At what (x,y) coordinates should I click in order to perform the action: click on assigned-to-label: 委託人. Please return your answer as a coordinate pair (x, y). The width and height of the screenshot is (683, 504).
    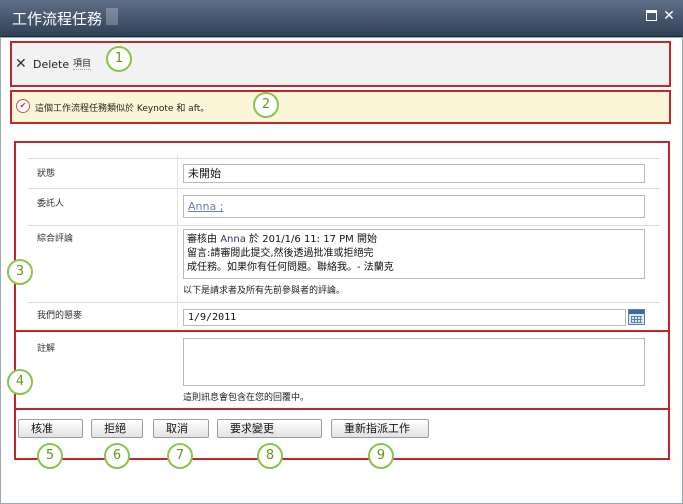
    Looking at the image, I should click on (51, 204).